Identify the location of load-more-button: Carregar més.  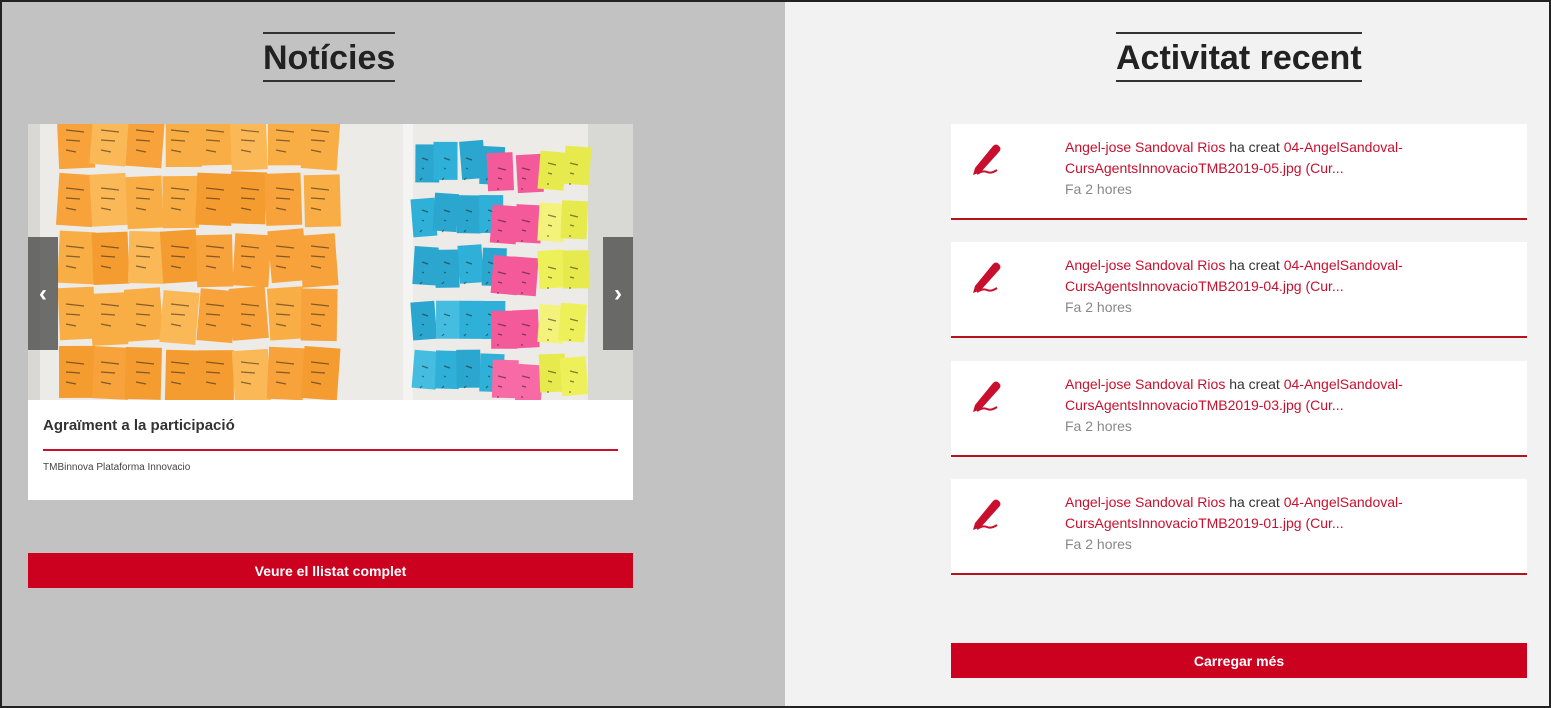
(1239, 660).